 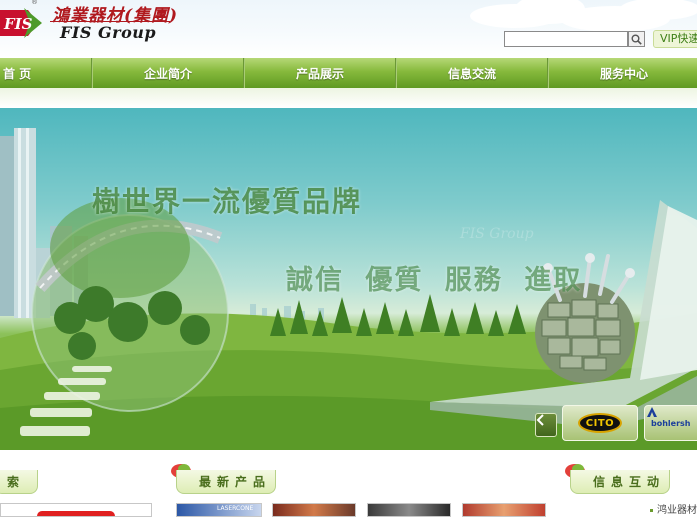 I want to click on vip-quick-link: VIP快速, so click(x=675, y=39).